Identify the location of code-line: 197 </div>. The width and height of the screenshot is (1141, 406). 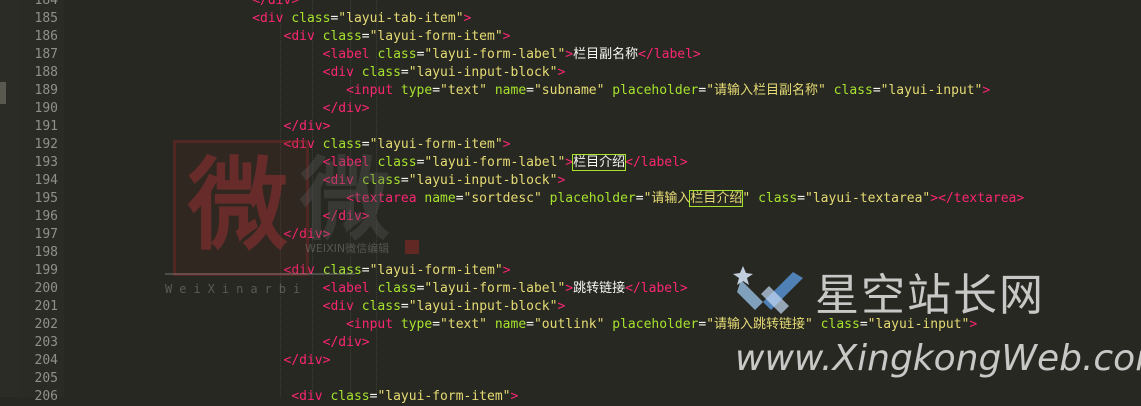
(570, 235).